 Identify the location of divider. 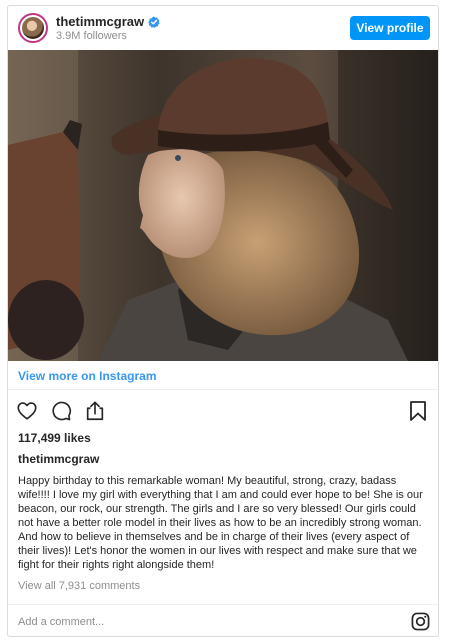
(223, 389).